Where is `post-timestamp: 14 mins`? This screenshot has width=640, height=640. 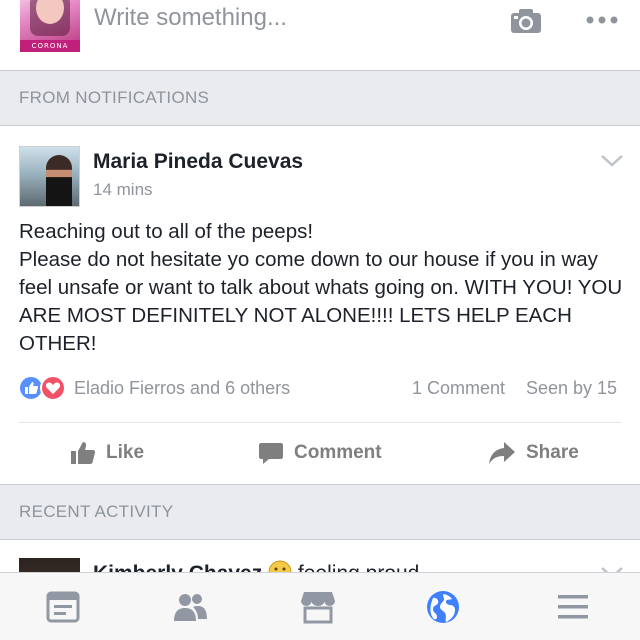 post-timestamp: 14 mins is located at coordinates (123, 190).